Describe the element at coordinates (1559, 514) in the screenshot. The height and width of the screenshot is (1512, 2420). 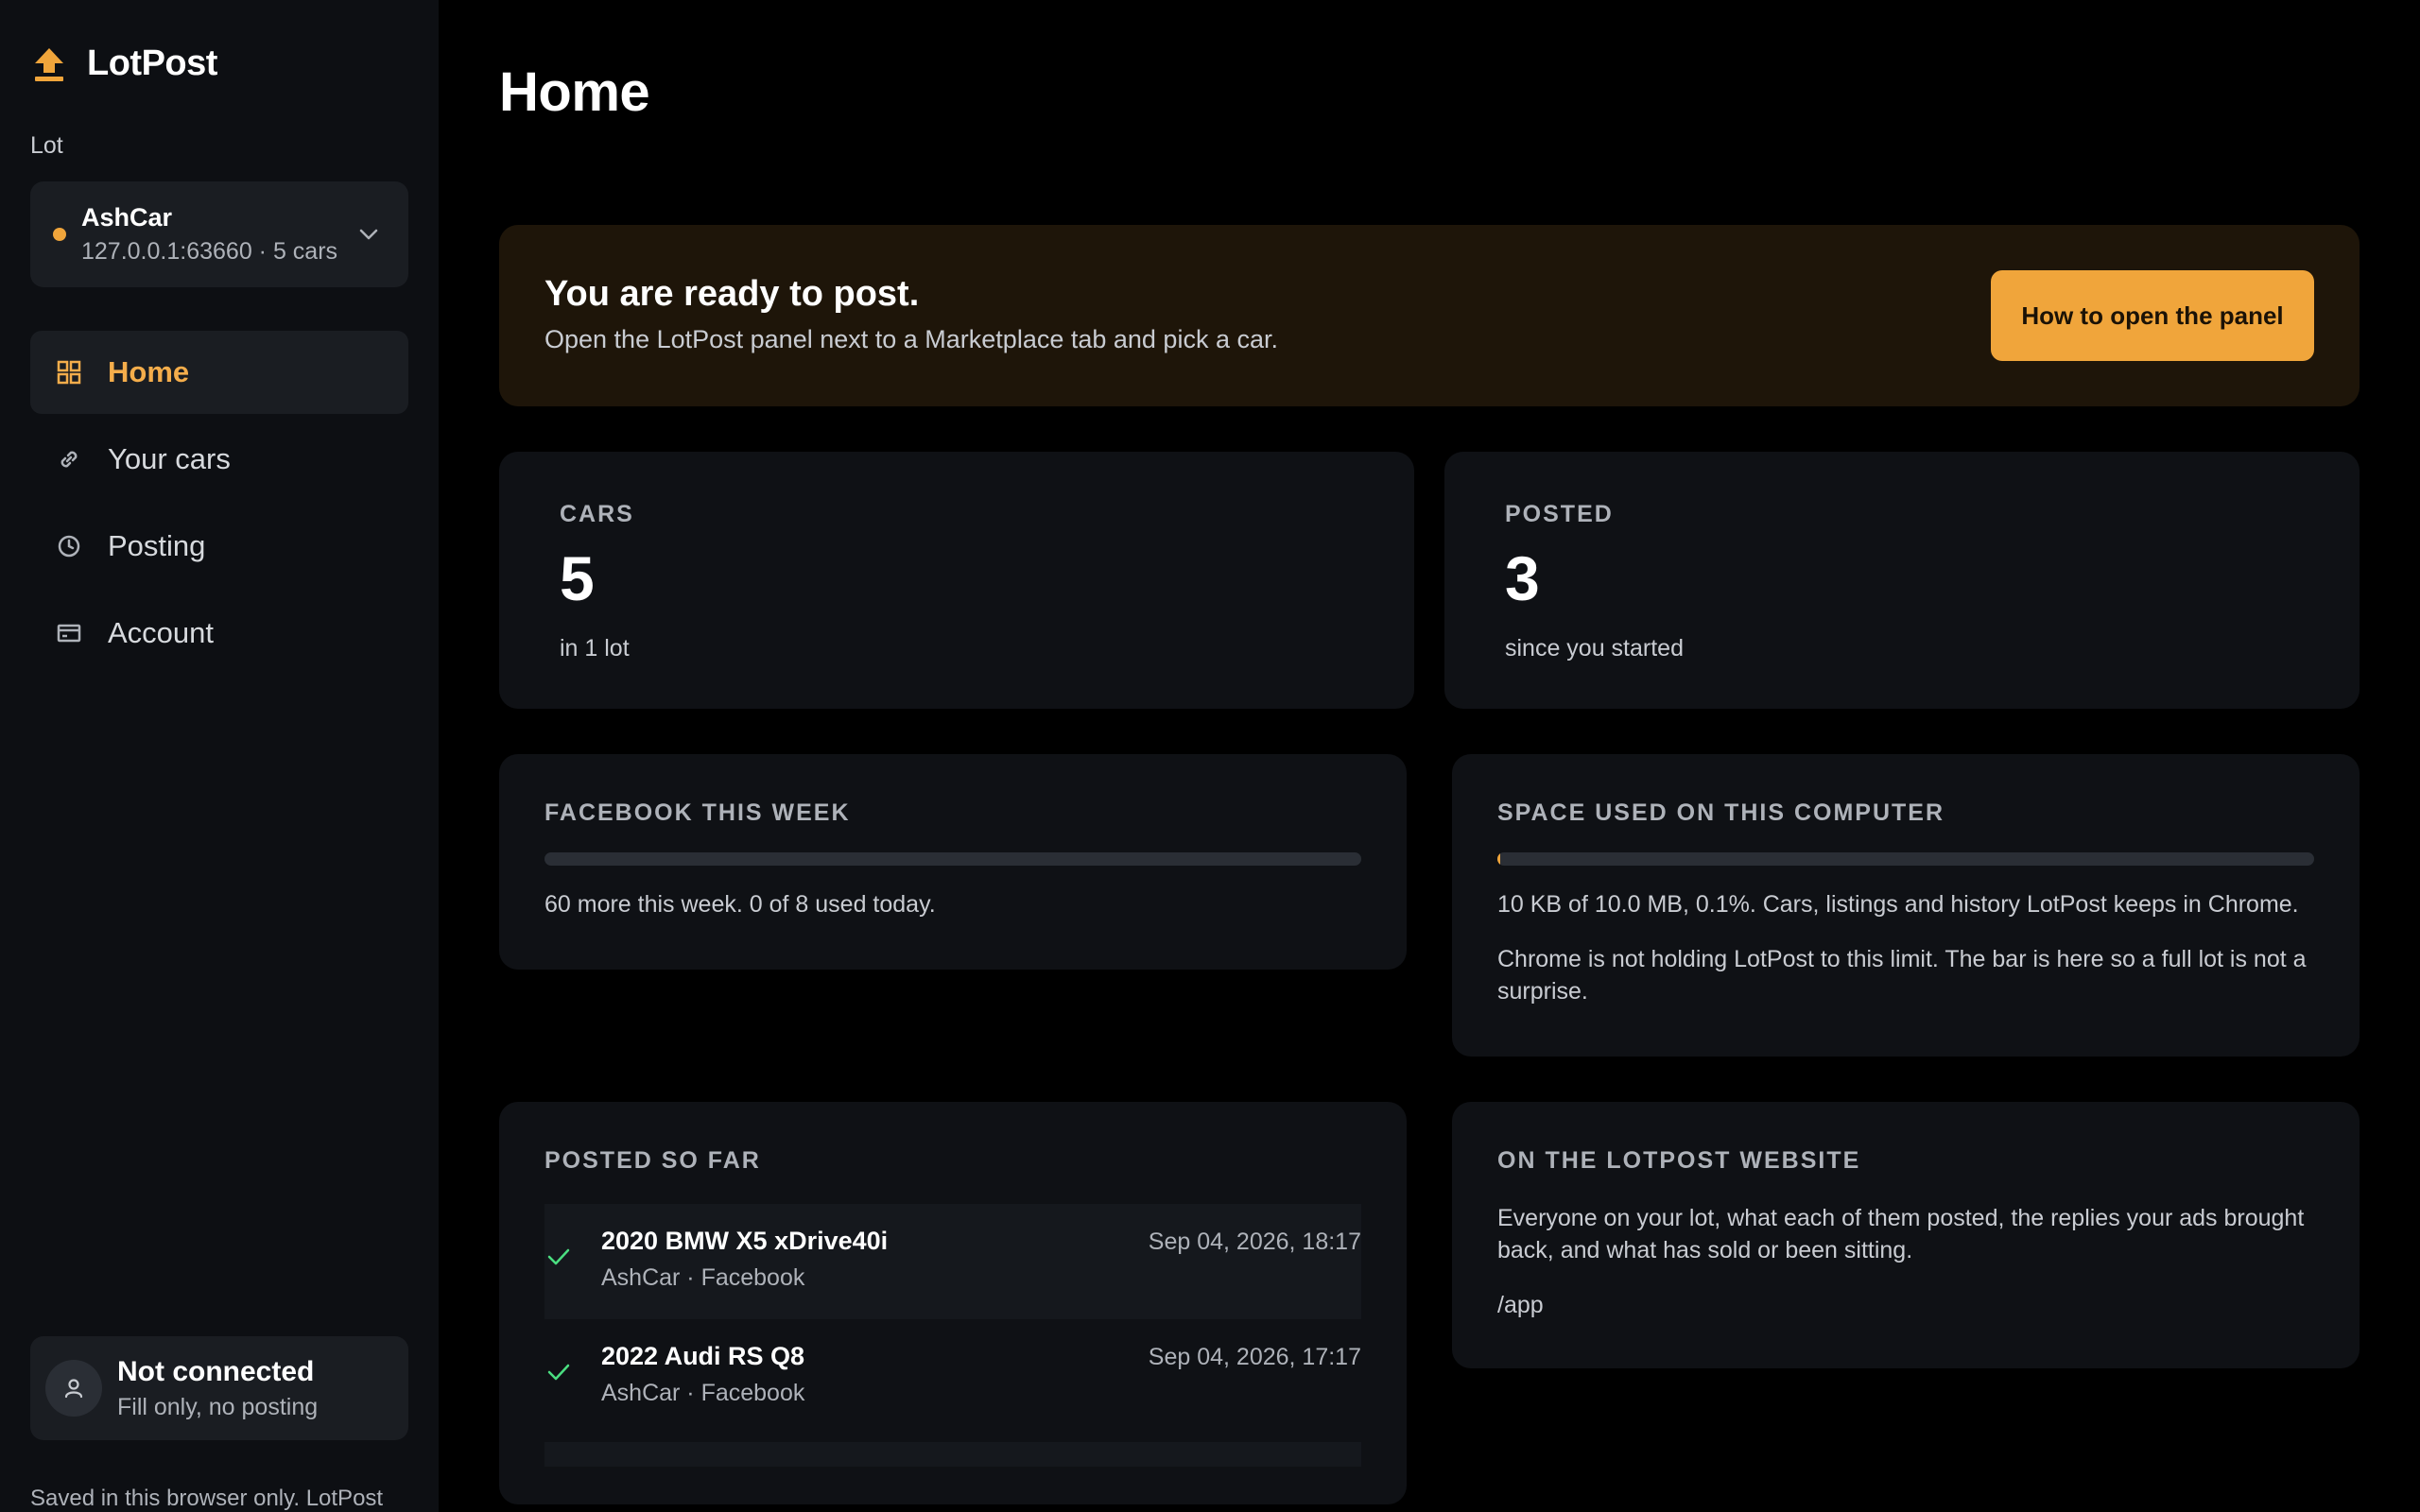
I see `stat-label: POSTED` at that location.